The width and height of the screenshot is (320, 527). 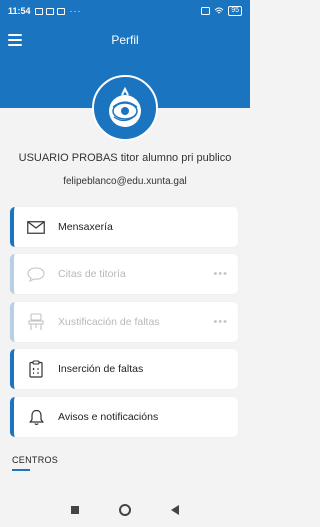 I want to click on home-icon, so click(x=125, y=509).